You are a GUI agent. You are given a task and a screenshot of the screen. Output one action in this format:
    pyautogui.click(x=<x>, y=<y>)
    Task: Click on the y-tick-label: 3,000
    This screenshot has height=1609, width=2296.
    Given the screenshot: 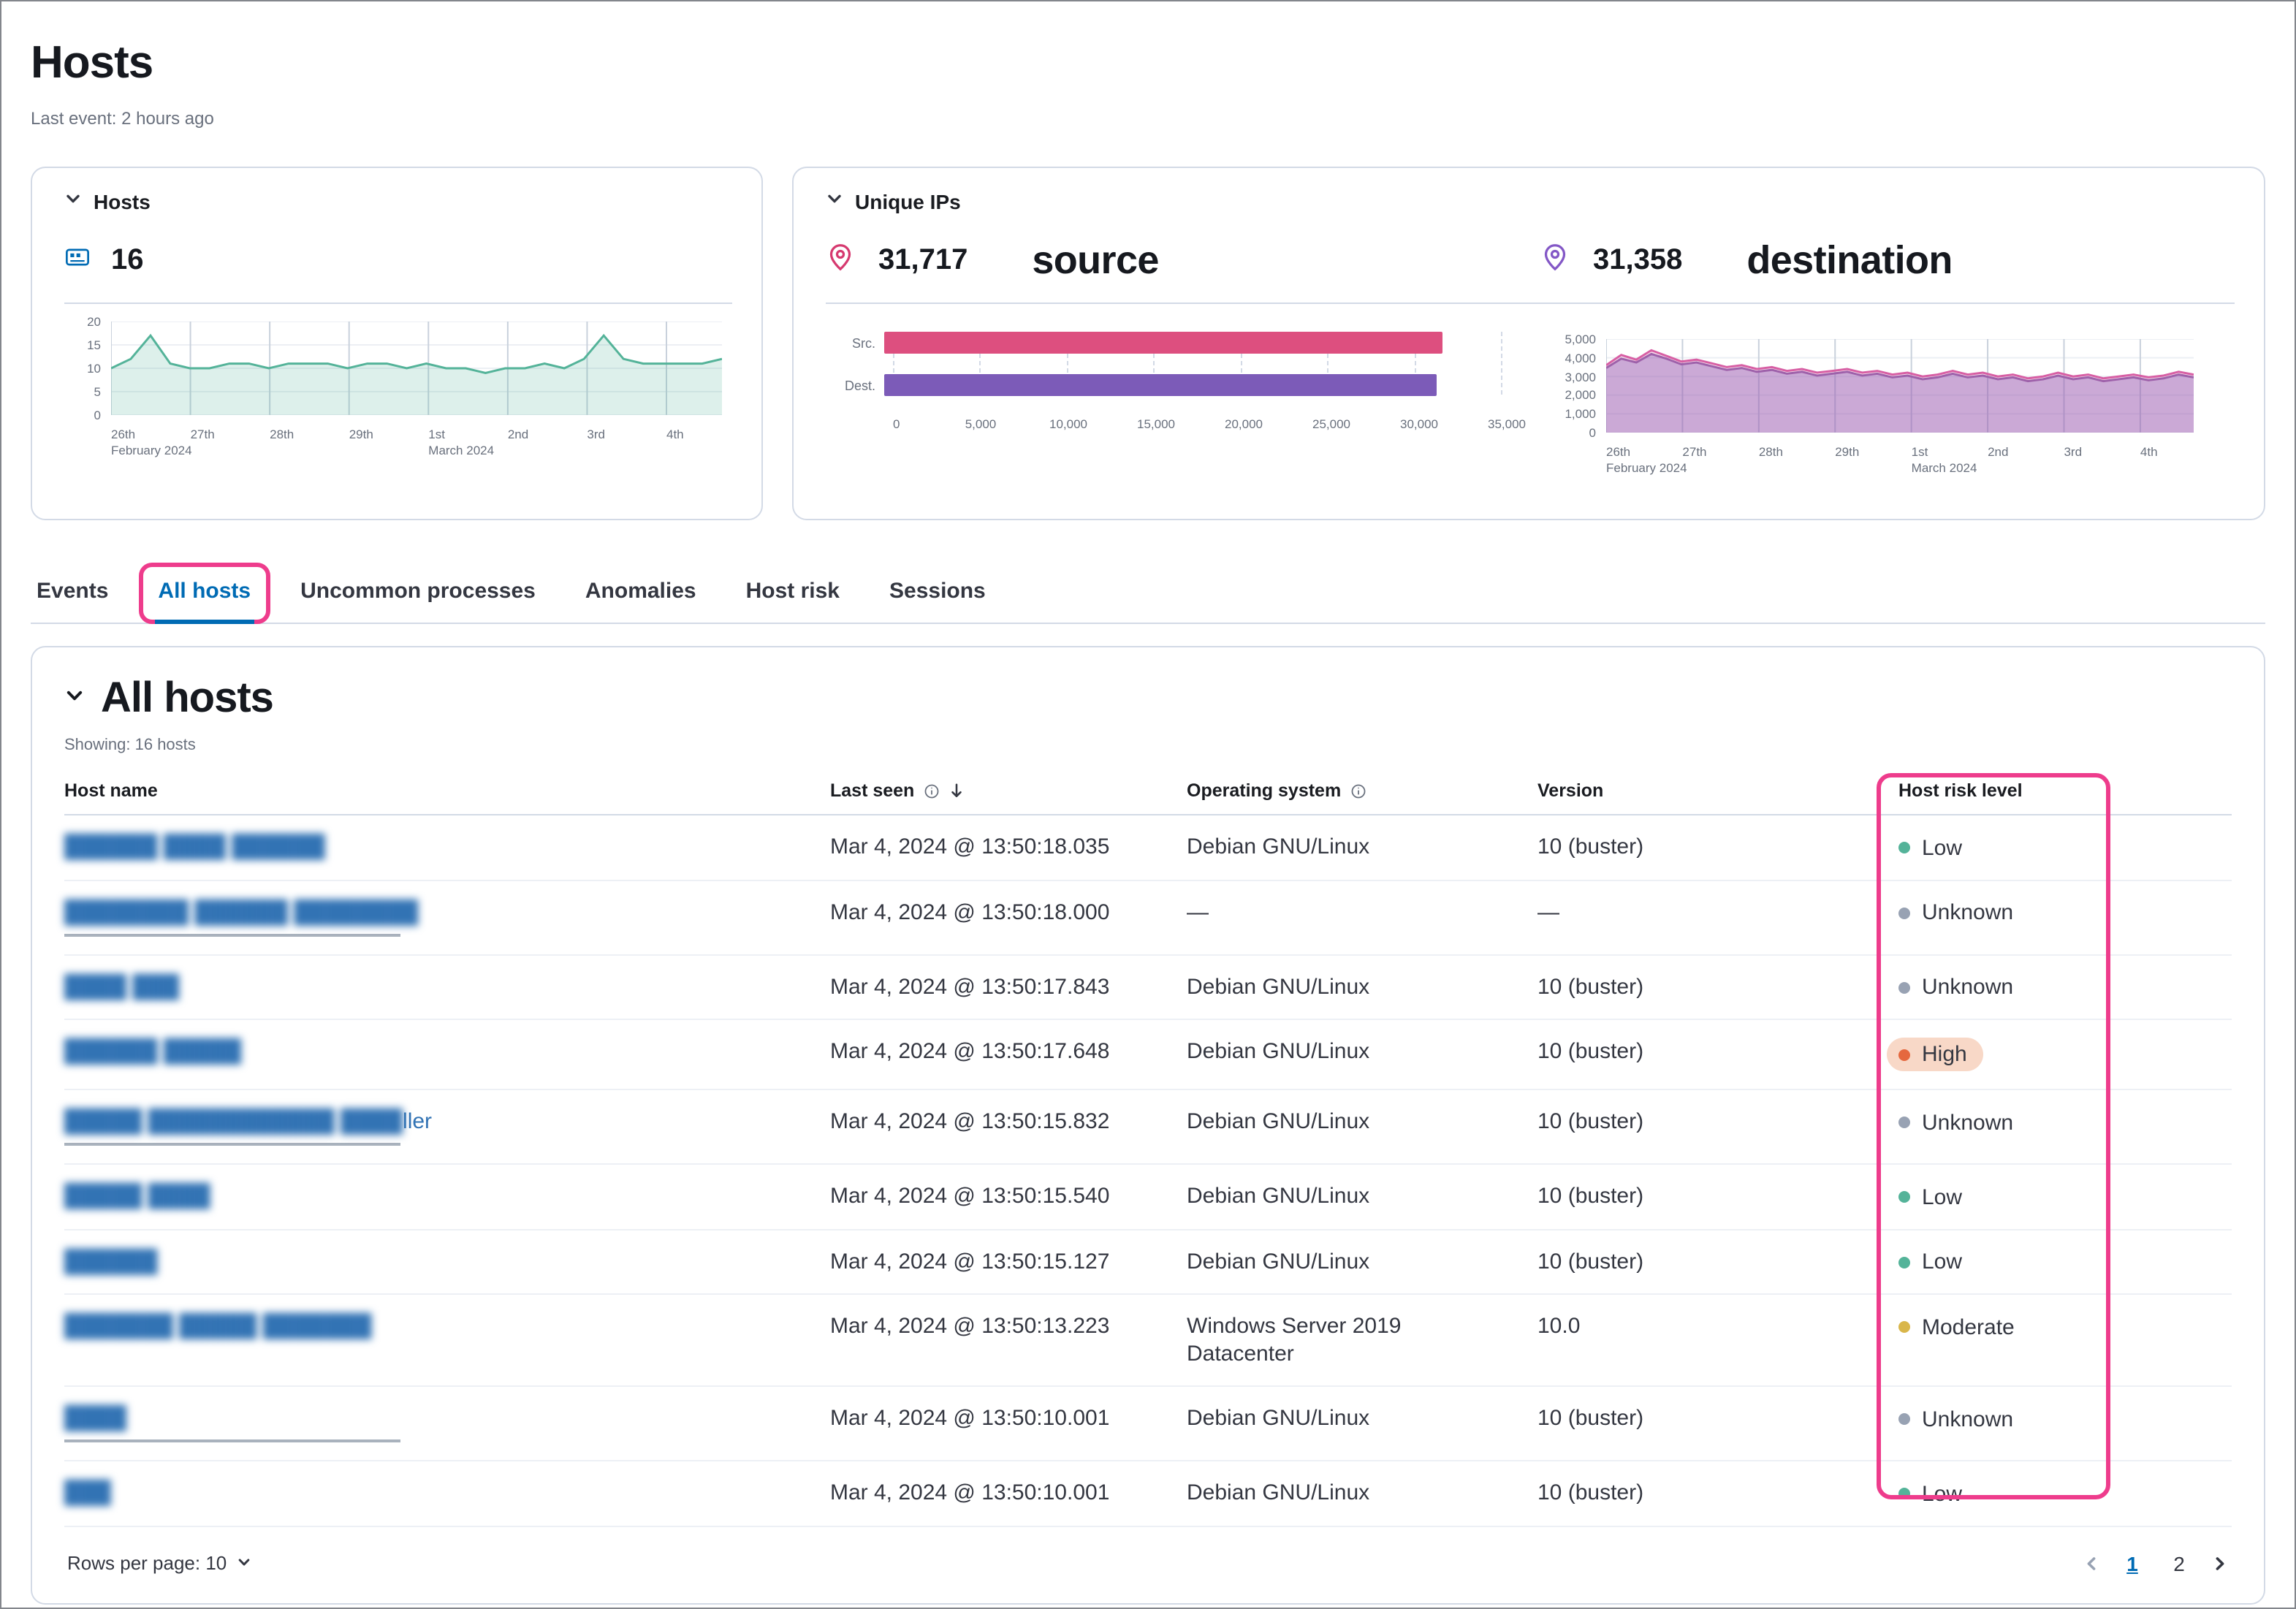 What is the action you would take?
    pyautogui.click(x=1580, y=376)
    